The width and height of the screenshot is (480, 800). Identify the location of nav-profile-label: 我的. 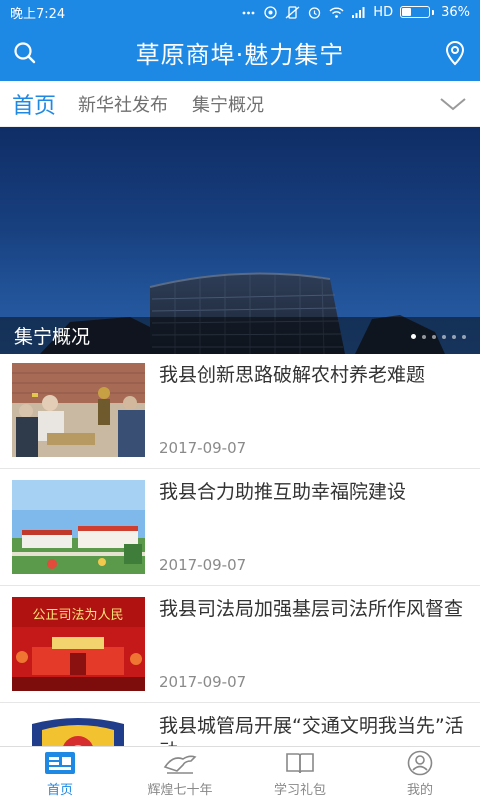
(419, 790).